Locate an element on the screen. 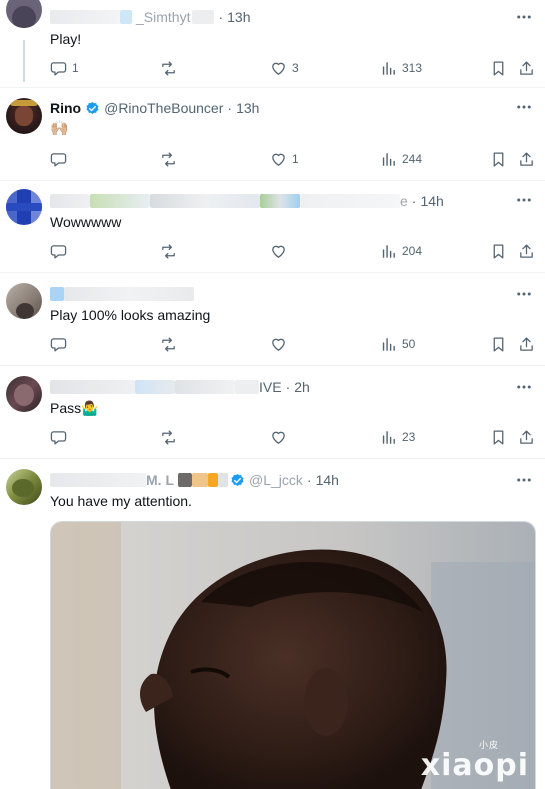  handle: e is located at coordinates (404, 201).